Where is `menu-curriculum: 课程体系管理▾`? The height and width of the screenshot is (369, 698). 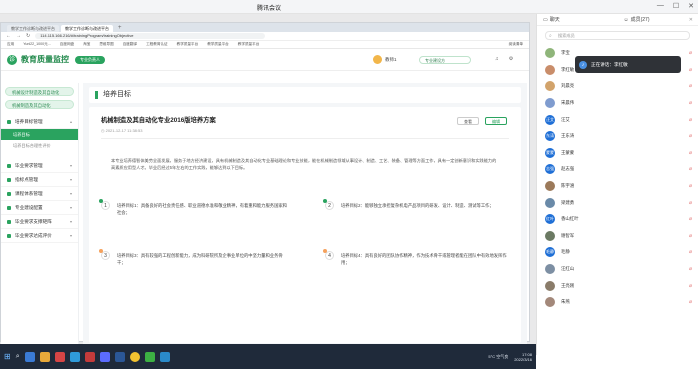 menu-curriculum: 课程体系管理▾ is located at coordinates (39, 194).